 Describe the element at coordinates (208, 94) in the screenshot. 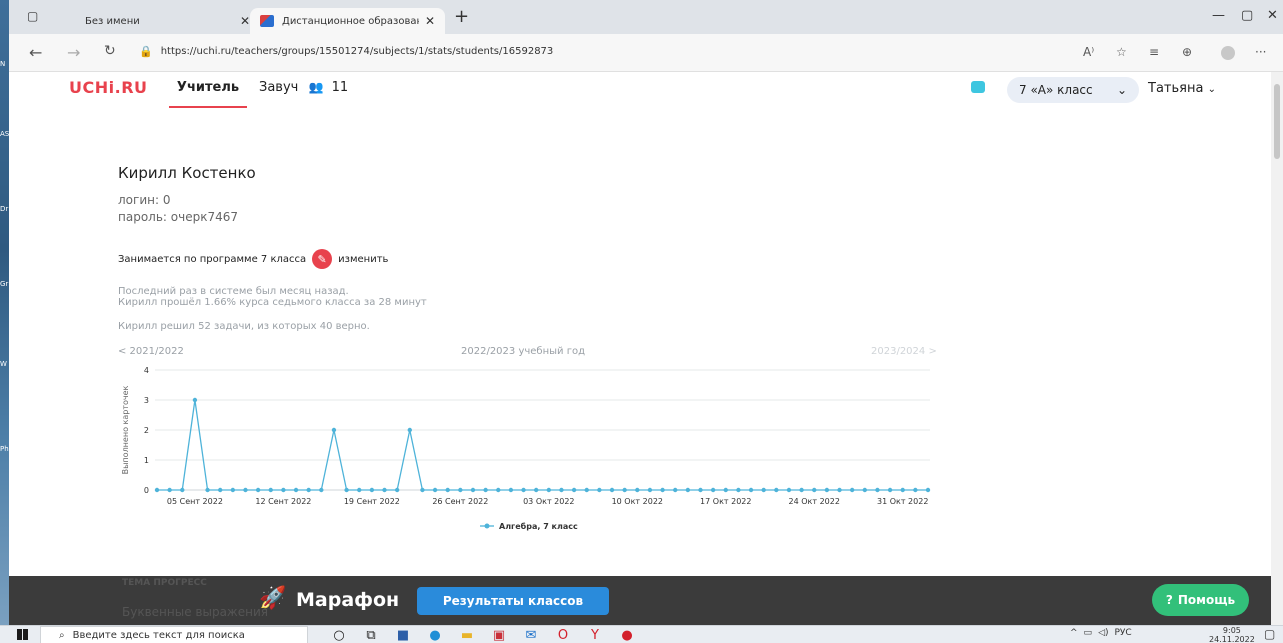

I see `nav-teacher: Учитель` at that location.